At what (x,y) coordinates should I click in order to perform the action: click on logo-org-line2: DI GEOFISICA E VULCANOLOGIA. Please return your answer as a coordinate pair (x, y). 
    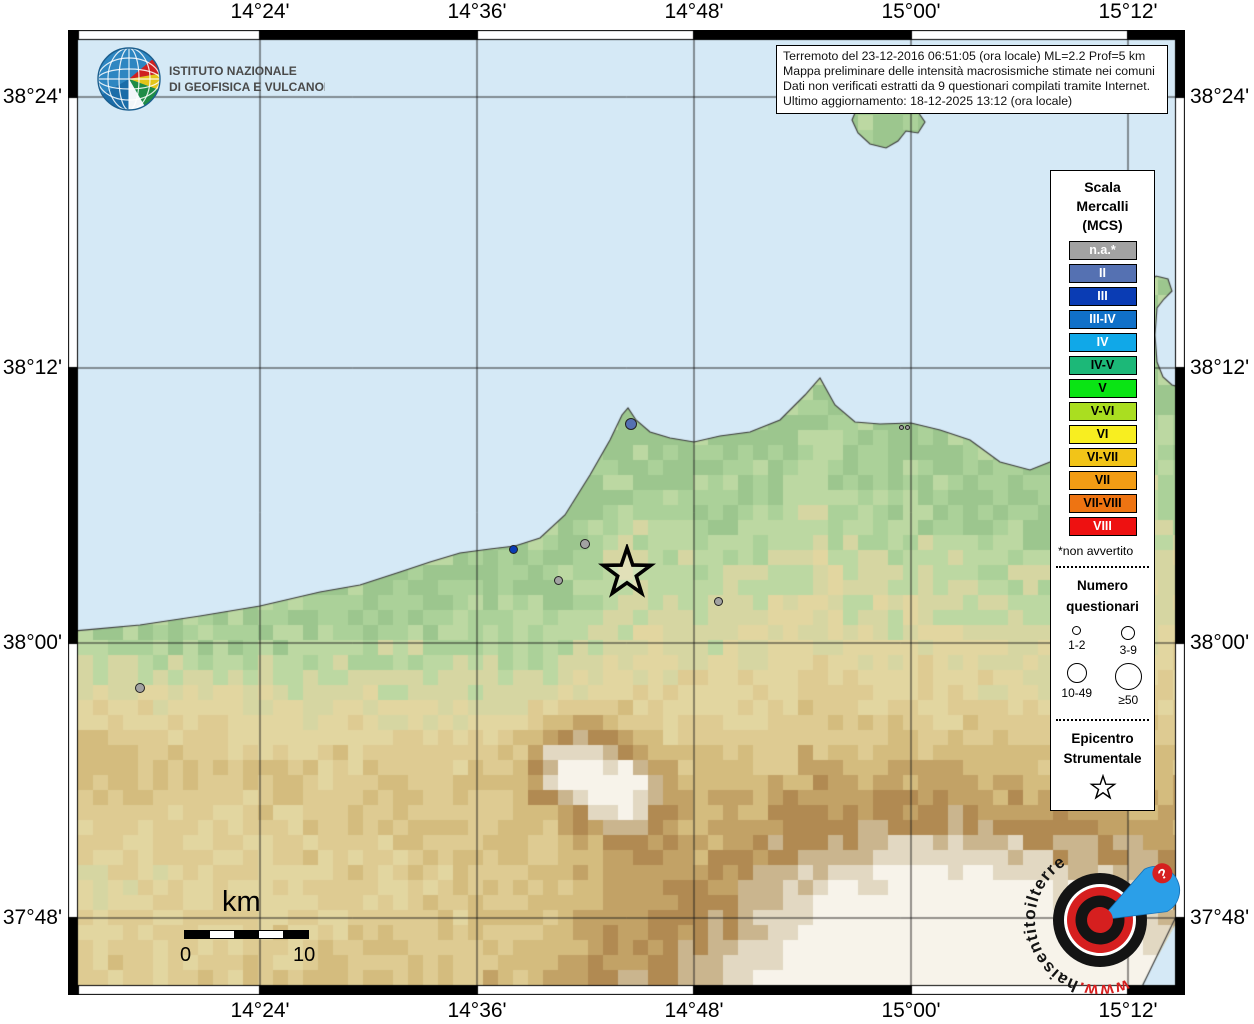
    Looking at the image, I should click on (247, 87).